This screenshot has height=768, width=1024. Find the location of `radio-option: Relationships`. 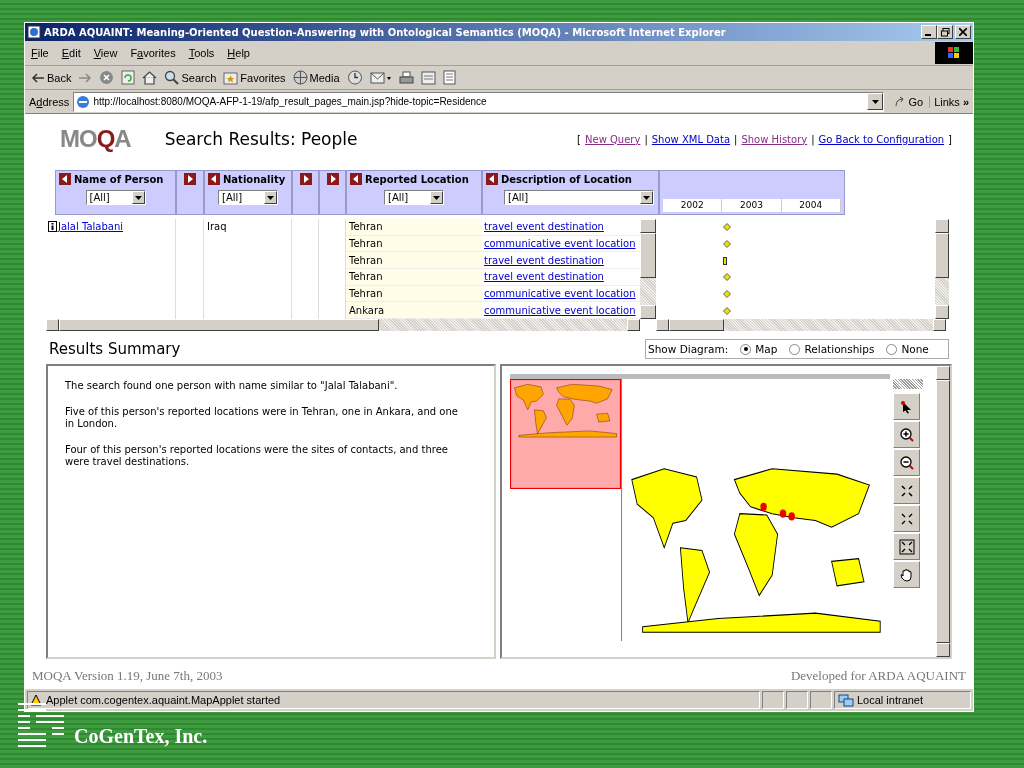

radio-option: Relationships is located at coordinates (832, 349).